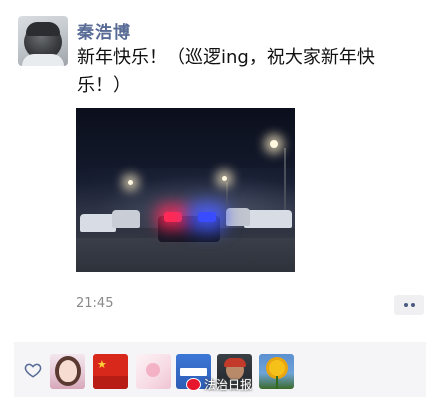  Describe the element at coordinates (228, 385) in the screenshot. I see `watermark-text: 法治日报` at that location.